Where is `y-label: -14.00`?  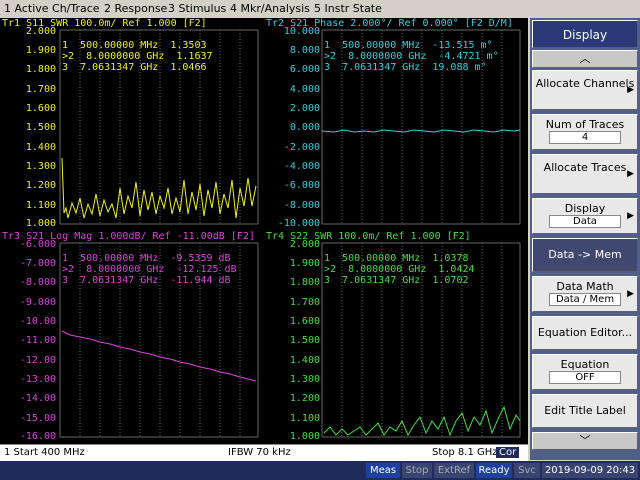
y-label: -14.00 is located at coordinates (37, 398).